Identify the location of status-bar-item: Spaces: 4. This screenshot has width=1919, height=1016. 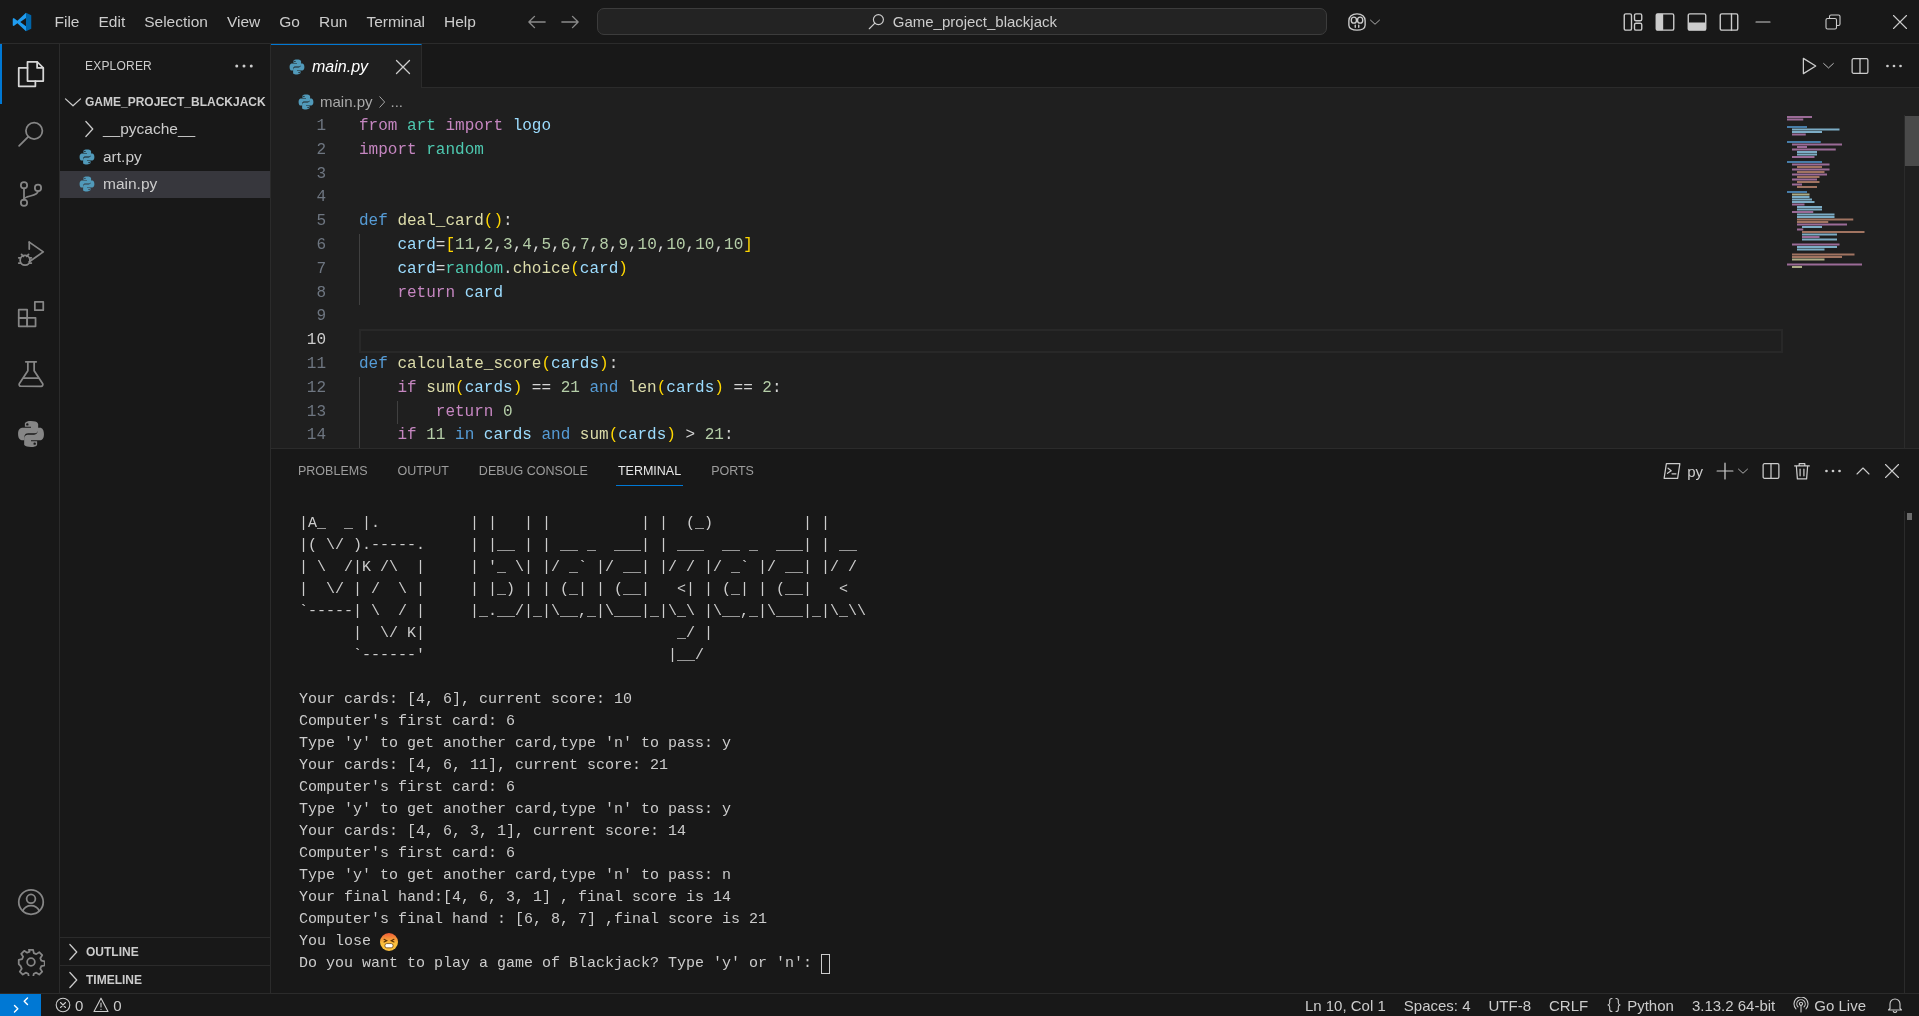
(1437, 1005).